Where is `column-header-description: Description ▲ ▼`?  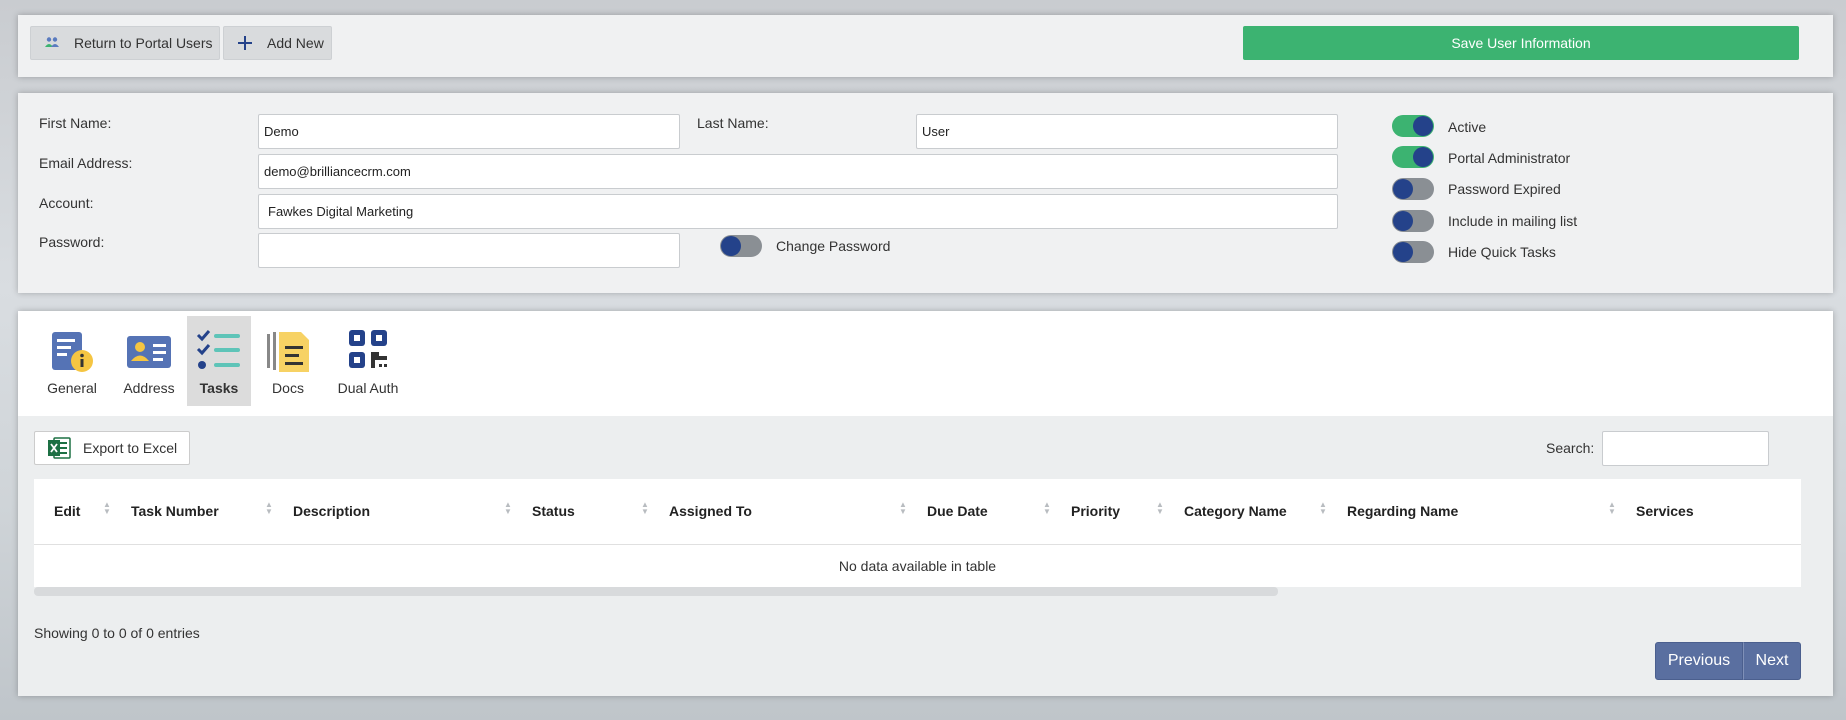 column-header-description: Description ▲ ▼ is located at coordinates (392, 512).